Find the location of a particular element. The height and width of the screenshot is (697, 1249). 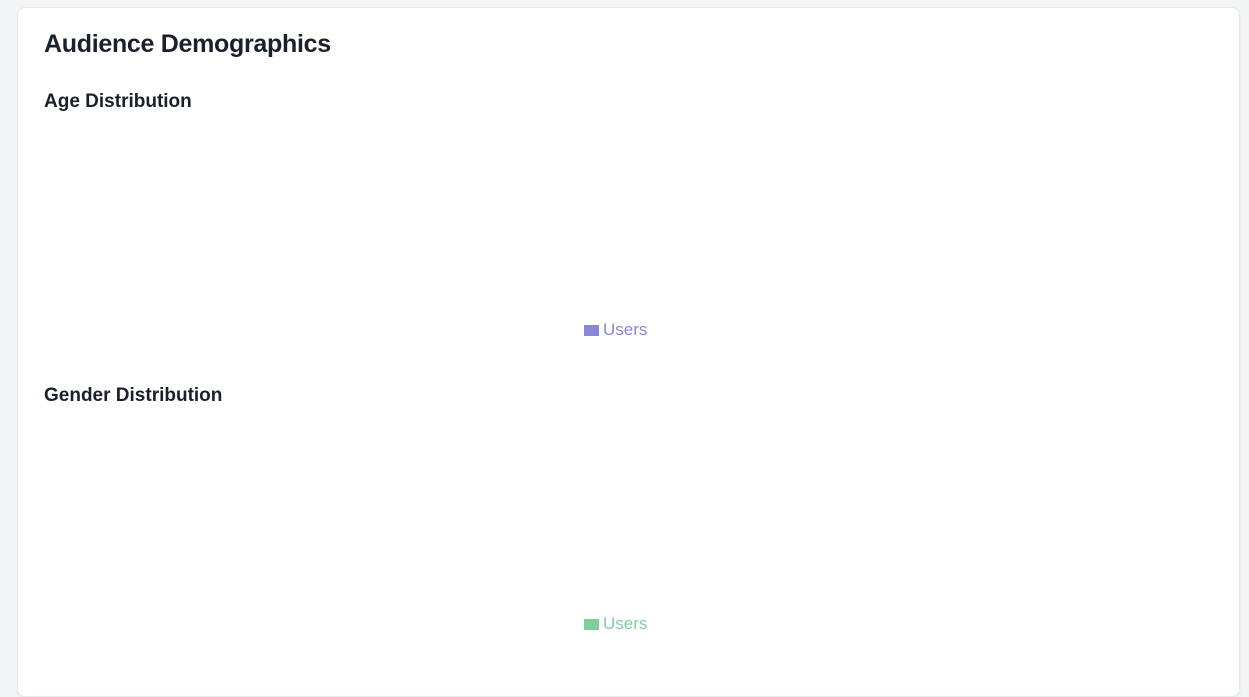

gender-distribution-title: Gender Distribution is located at coordinates (133, 395).